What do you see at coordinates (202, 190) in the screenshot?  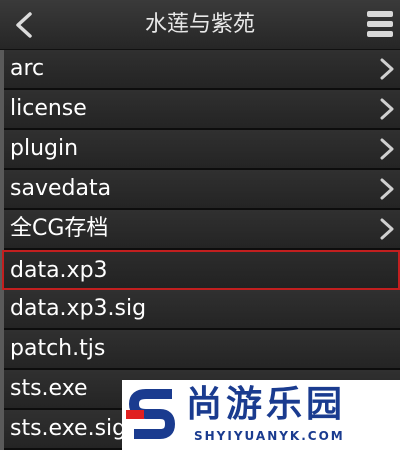 I see `list-item-savedata: savedata` at bounding box center [202, 190].